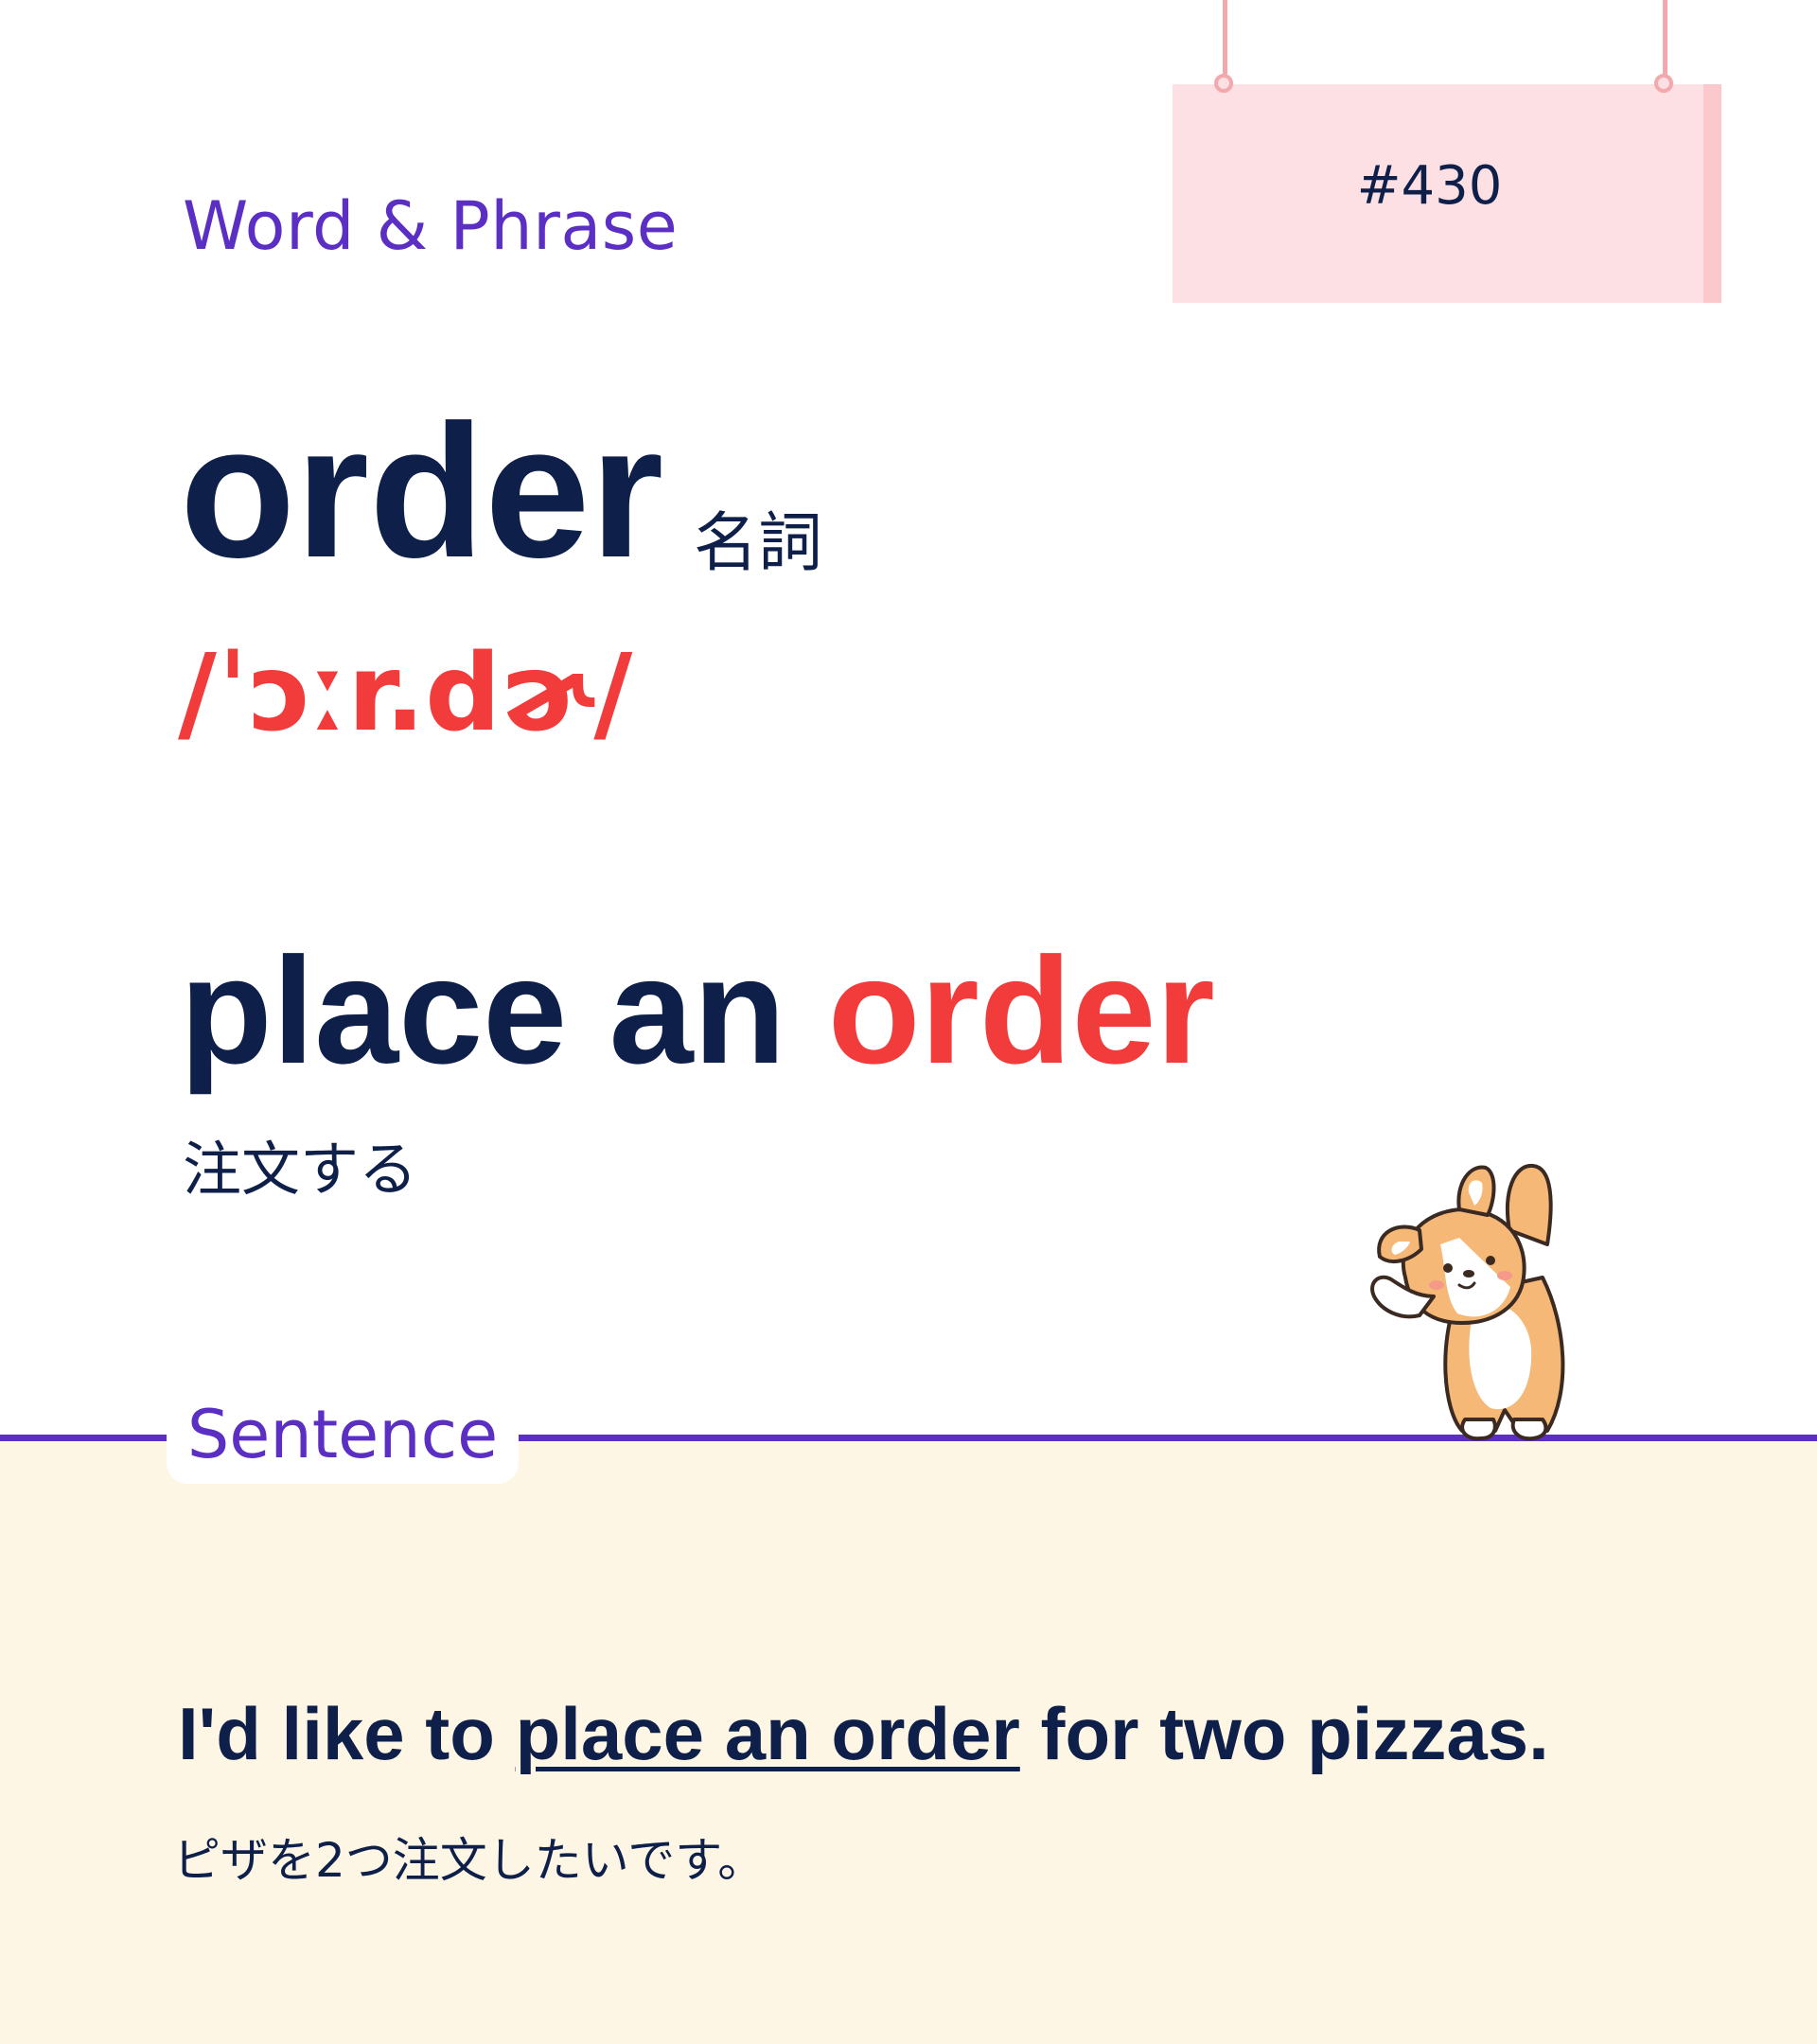 The height and width of the screenshot is (2044, 1817). What do you see at coordinates (1224, 83) in the screenshot?
I see `sign-hook-left` at bounding box center [1224, 83].